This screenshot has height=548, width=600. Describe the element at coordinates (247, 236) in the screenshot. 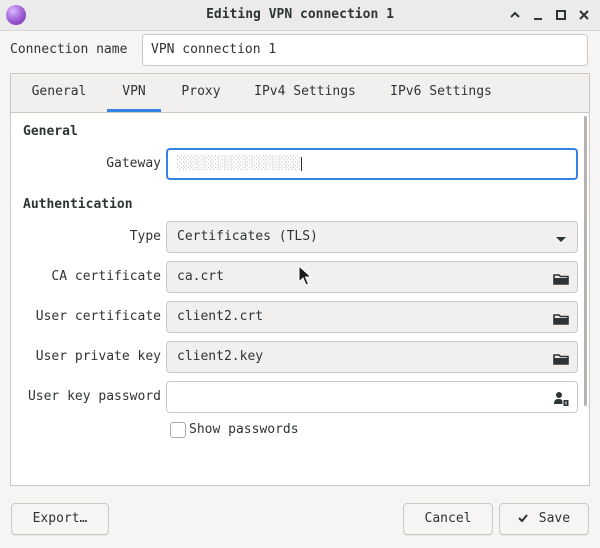

I see `type-value: Certificates (TLS)` at that location.